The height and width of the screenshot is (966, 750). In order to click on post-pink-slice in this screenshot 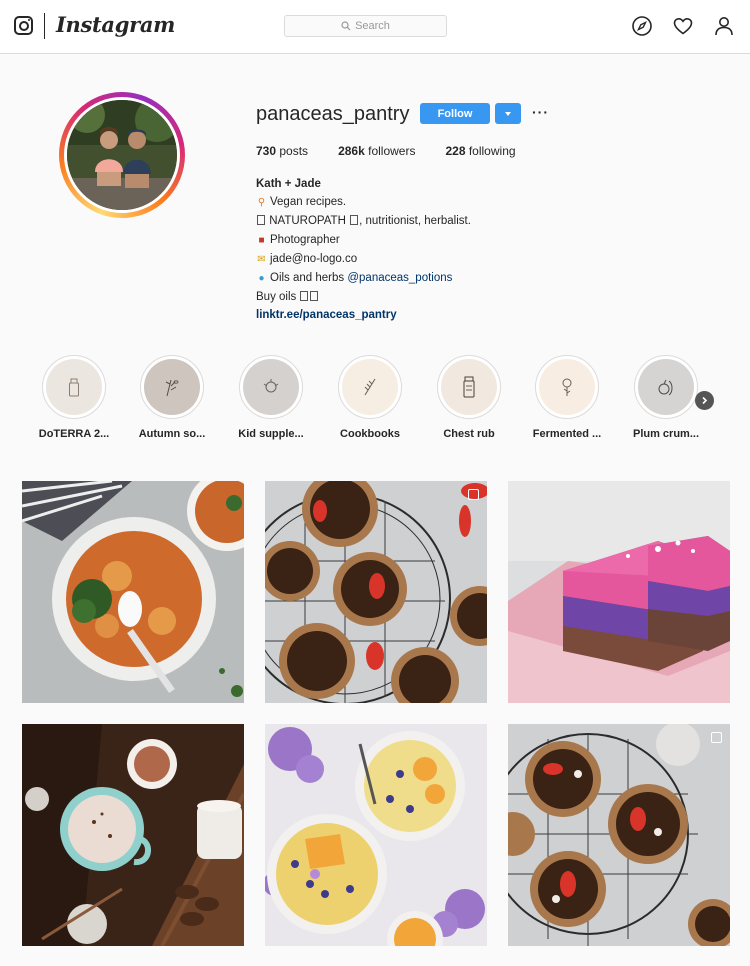, I will do `click(619, 592)`.